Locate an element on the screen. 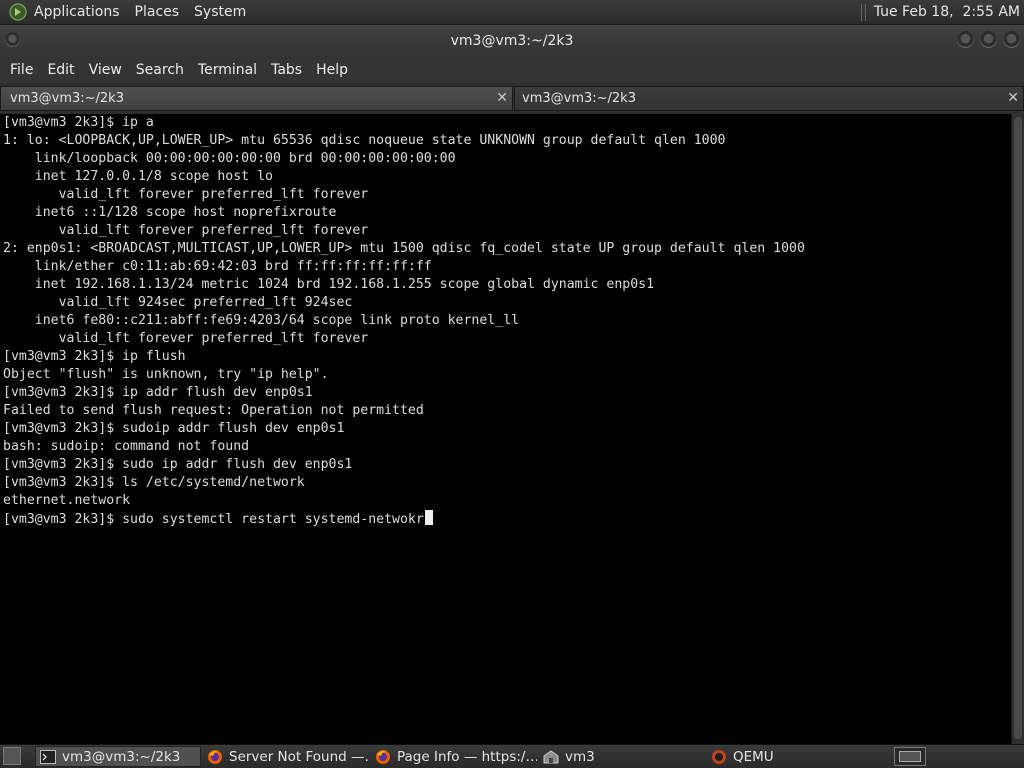 This screenshot has width=1024, height=768. menu-terminal: Terminal is located at coordinates (227, 70).